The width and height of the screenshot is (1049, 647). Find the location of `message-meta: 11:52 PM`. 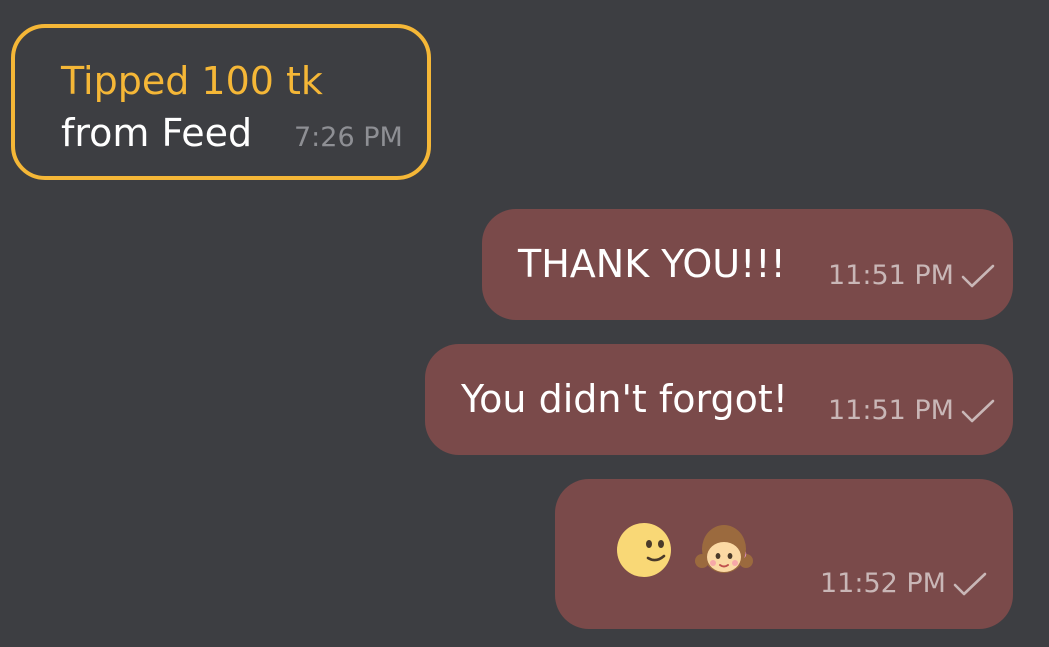

message-meta: 11:52 PM is located at coordinates (904, 584).